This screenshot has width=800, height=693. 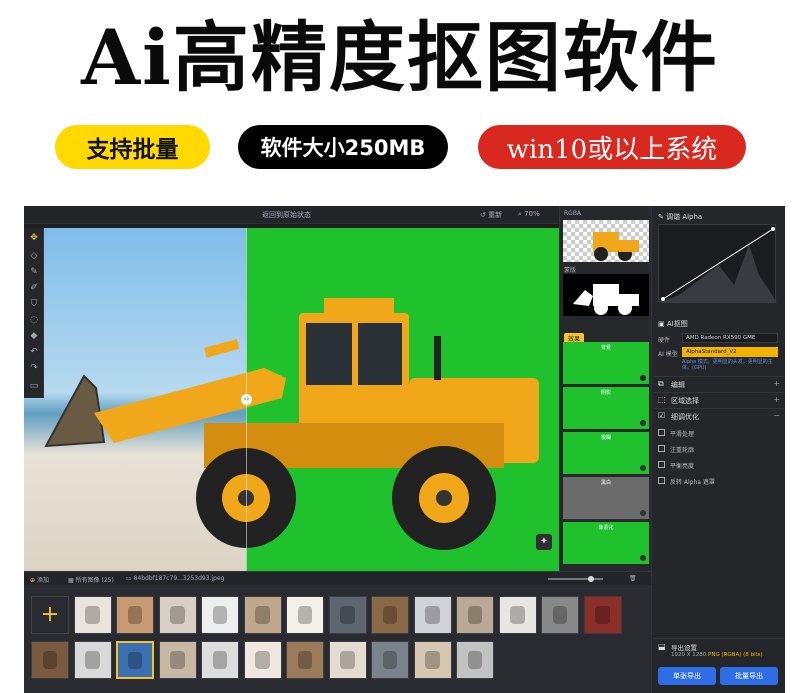 I want to click on compare-handle: ‹›, so click(x=246, y=399).